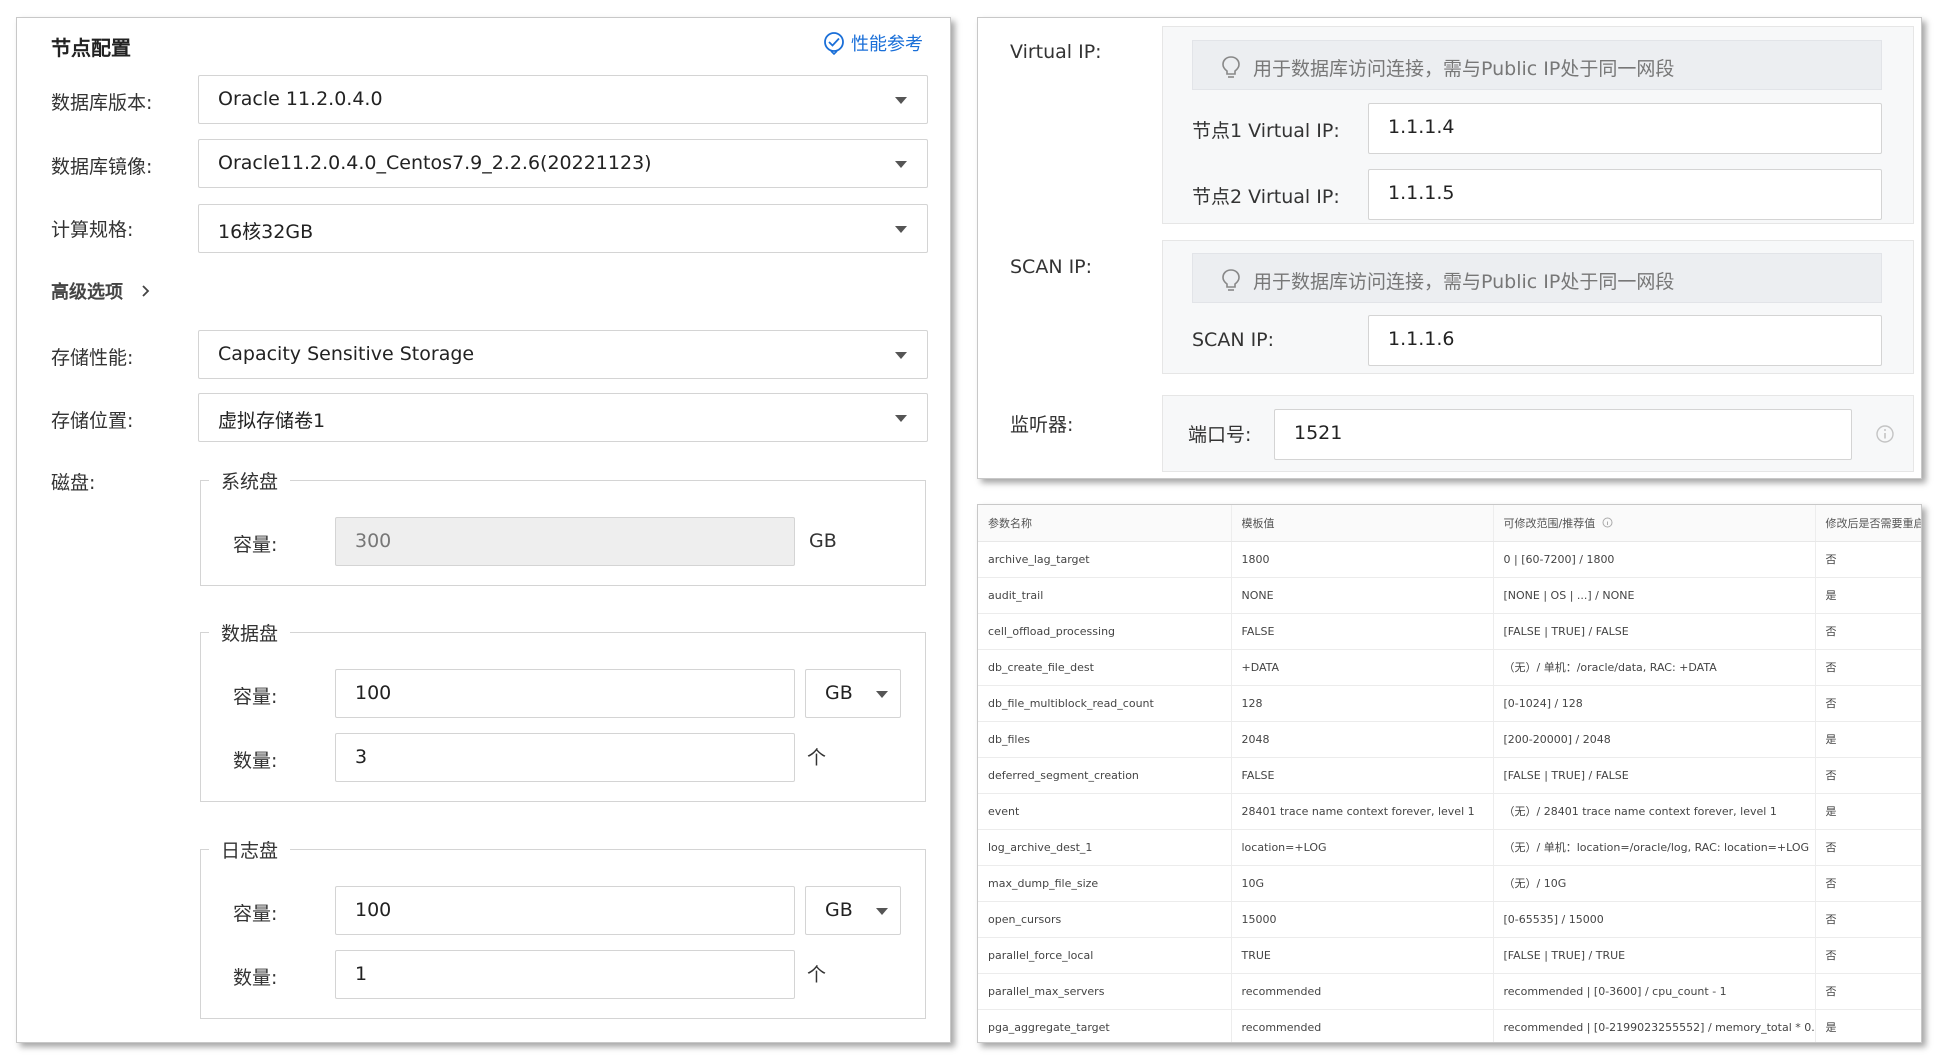 Image resolution: width=1936 pixels, height=1058 pixels. Describe the element at coordinates (1654, 559) in the screenshot. I see `range-cell: 0 | [60-7200] / 1800` at that location.